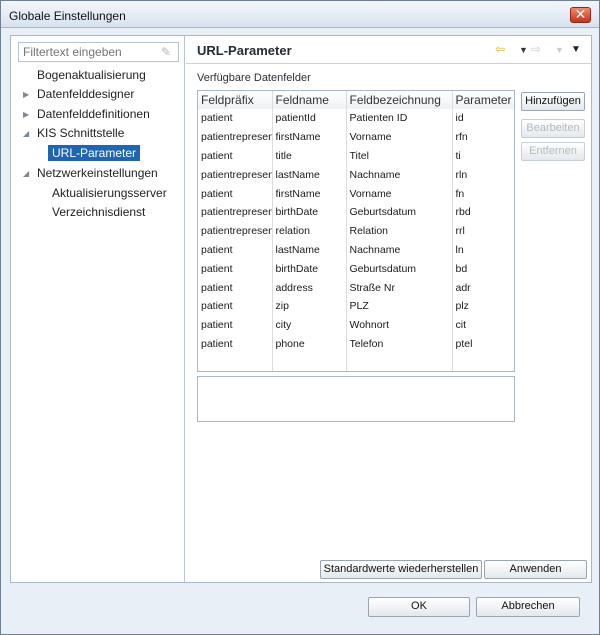 This screenshot has width=600, height=635. What do you see at coordinates (401, 569) in the screenshot?
I see `restore-defaults-button: Standardwerte wiederherstellen` at bounding box center [401, 569].